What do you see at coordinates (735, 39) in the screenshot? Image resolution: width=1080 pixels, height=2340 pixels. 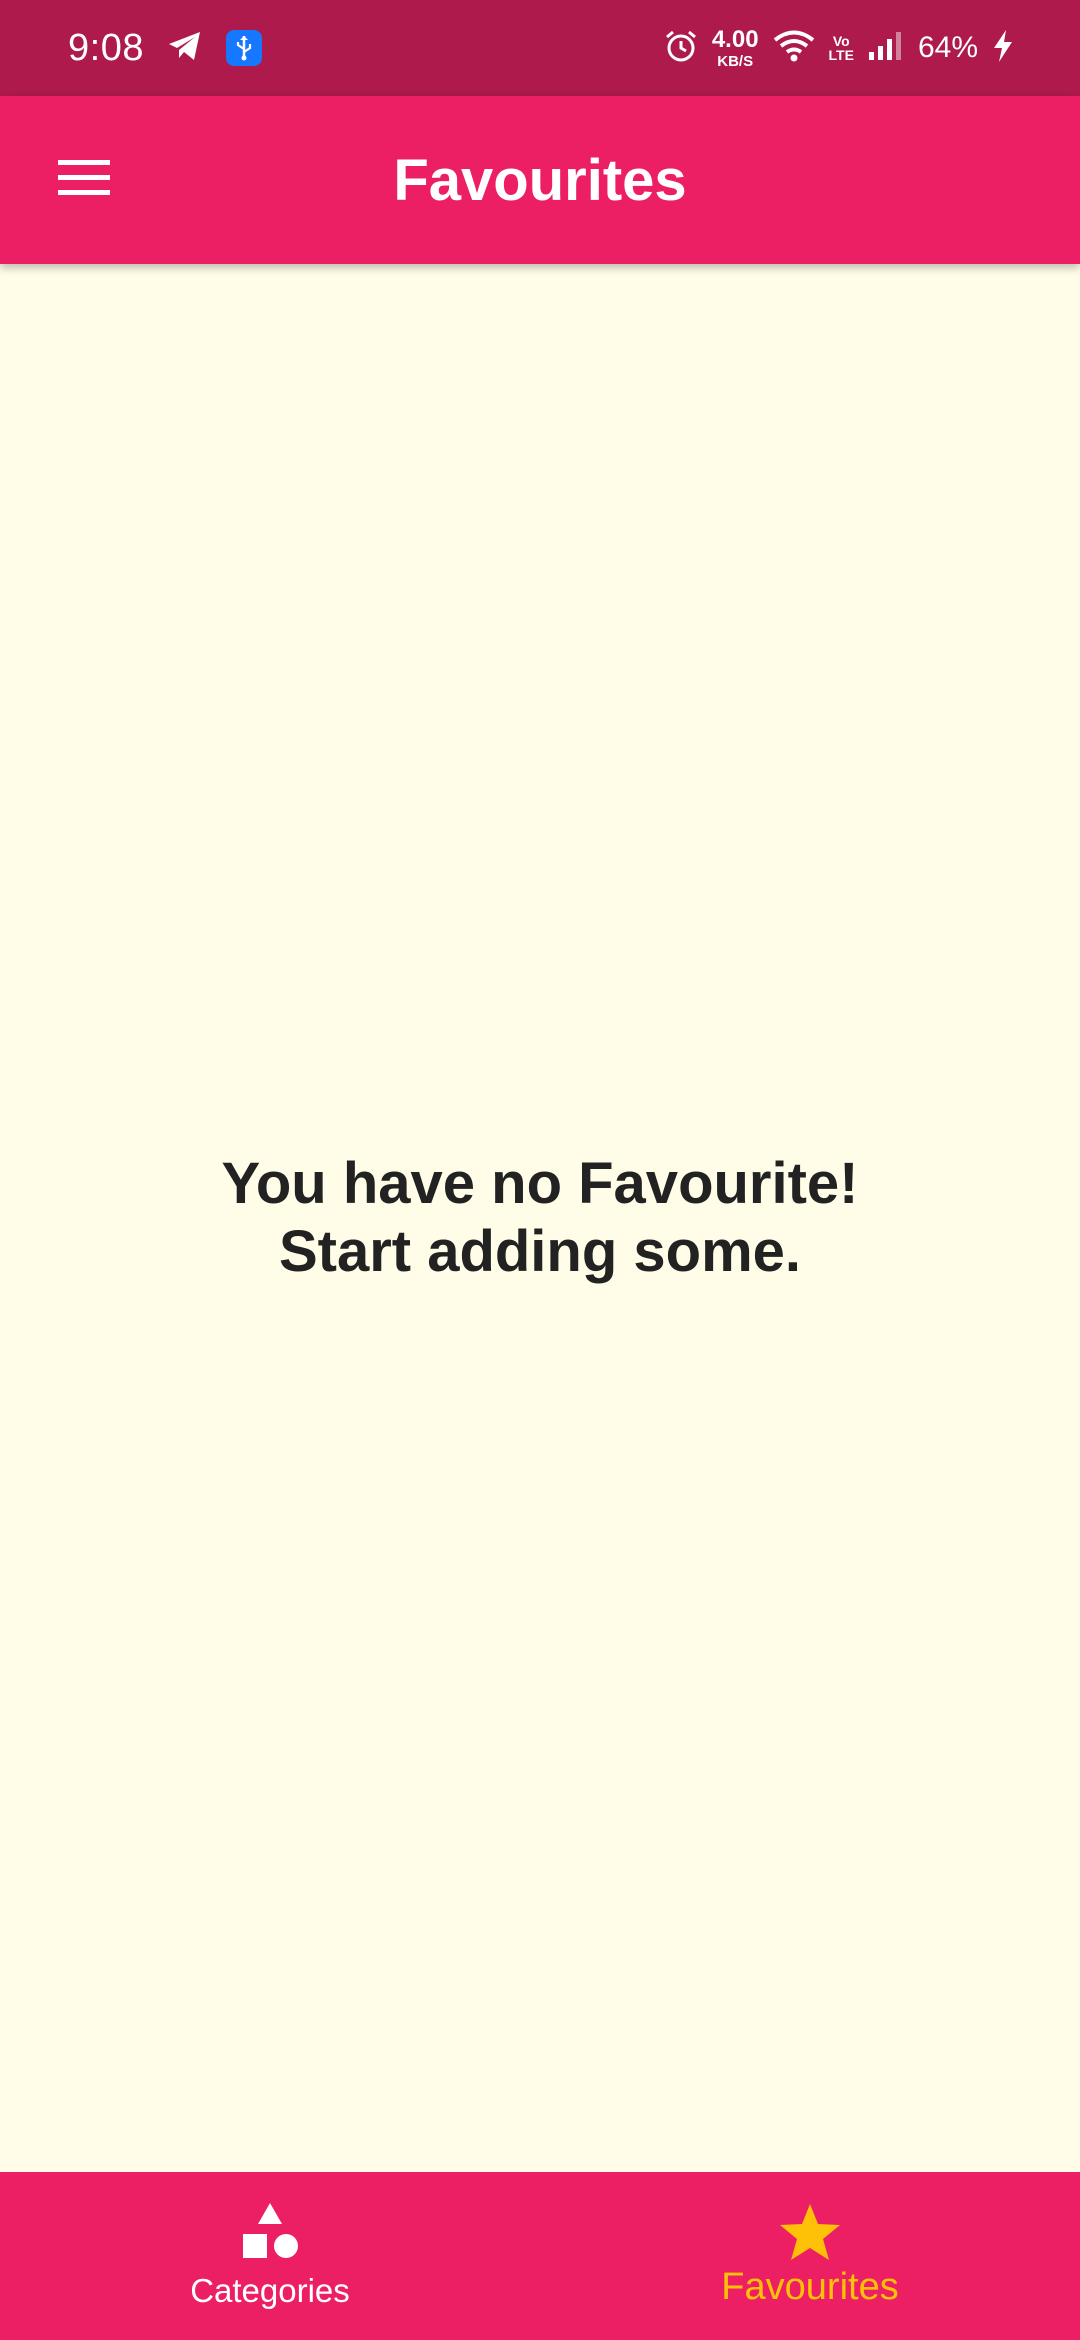 I see `network-speed-value: 4.00` at bounding box center [735, 39].